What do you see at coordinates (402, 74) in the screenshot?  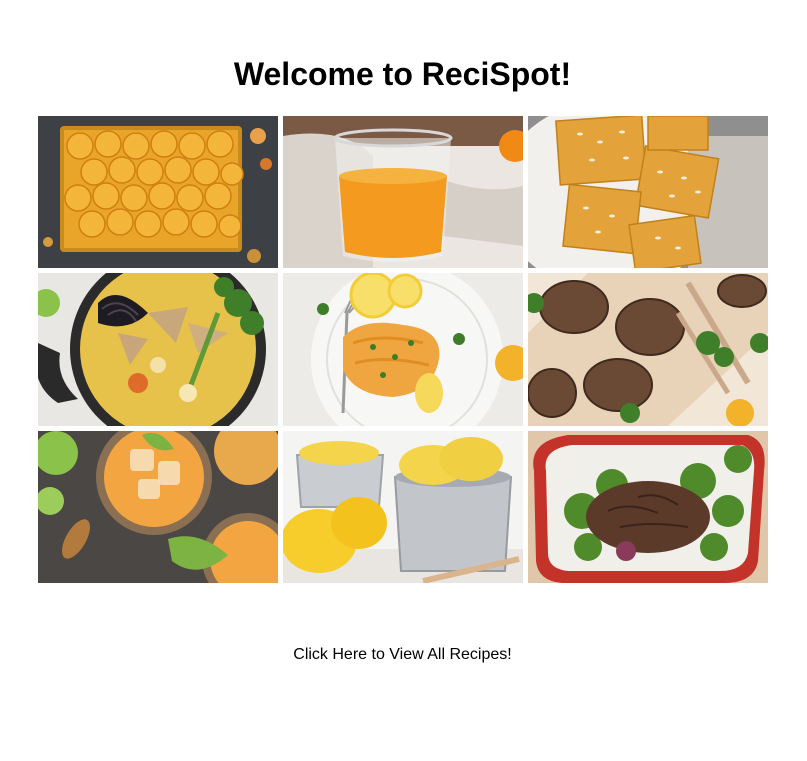 I see `page-title: Welcome to ReciSpot!` at bounding box center [402, 74].